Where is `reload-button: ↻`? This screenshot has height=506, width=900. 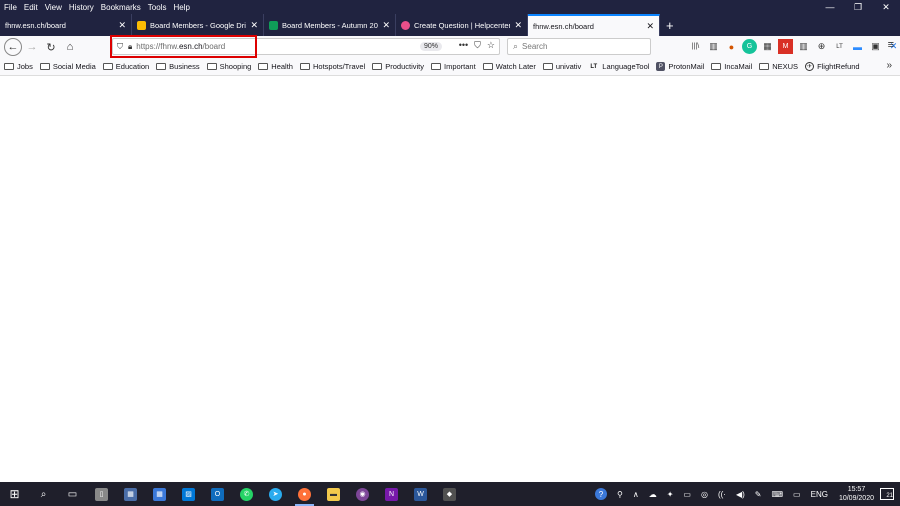
reload-button: ↻ is located at coordinates (51, 47).